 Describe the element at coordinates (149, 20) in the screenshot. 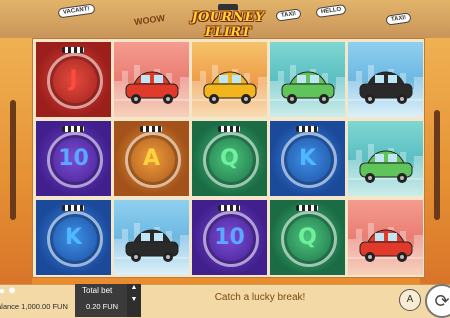

I see `sign-bubble: WOOW` at that location.